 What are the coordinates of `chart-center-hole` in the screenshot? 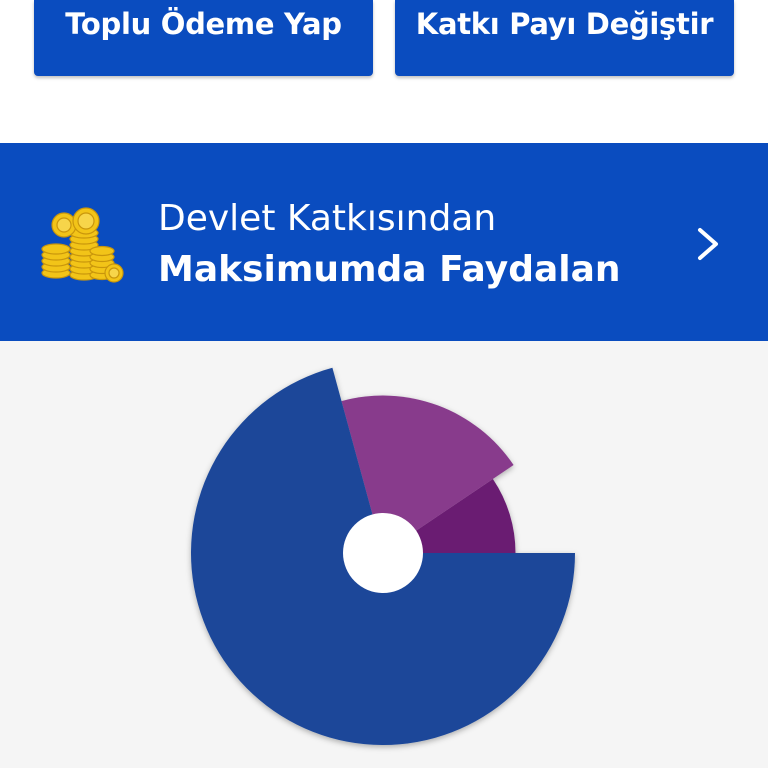 It's located at (383, 553).